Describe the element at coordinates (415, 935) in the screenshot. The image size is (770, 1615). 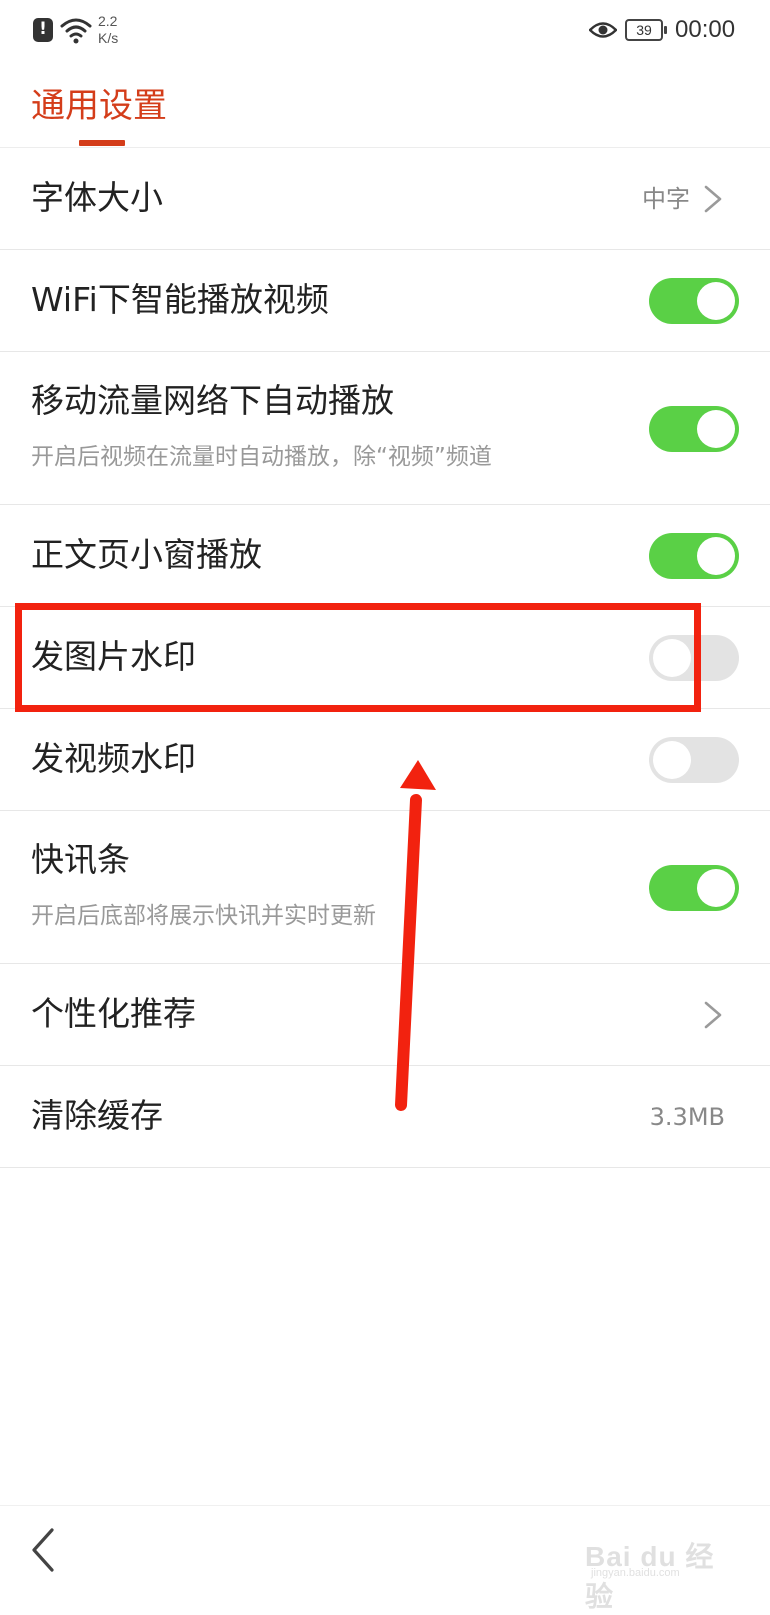
I see `annotation-arrow-icon` at that location.